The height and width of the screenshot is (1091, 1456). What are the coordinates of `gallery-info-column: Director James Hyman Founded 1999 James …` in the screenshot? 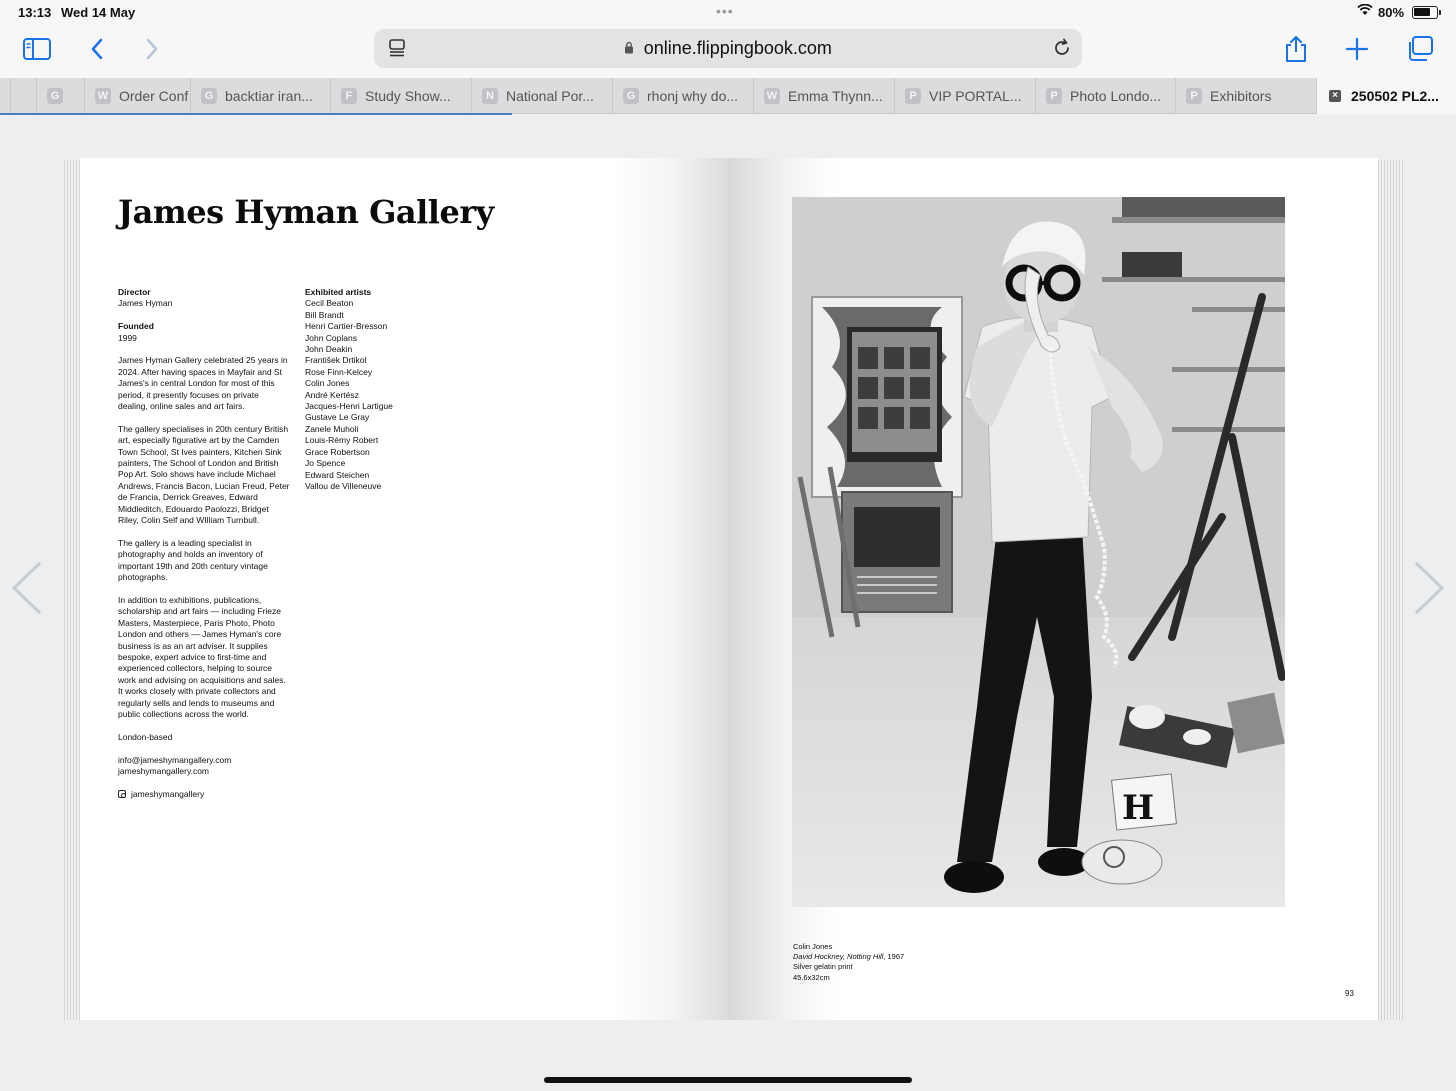 It's located at (204, 543).